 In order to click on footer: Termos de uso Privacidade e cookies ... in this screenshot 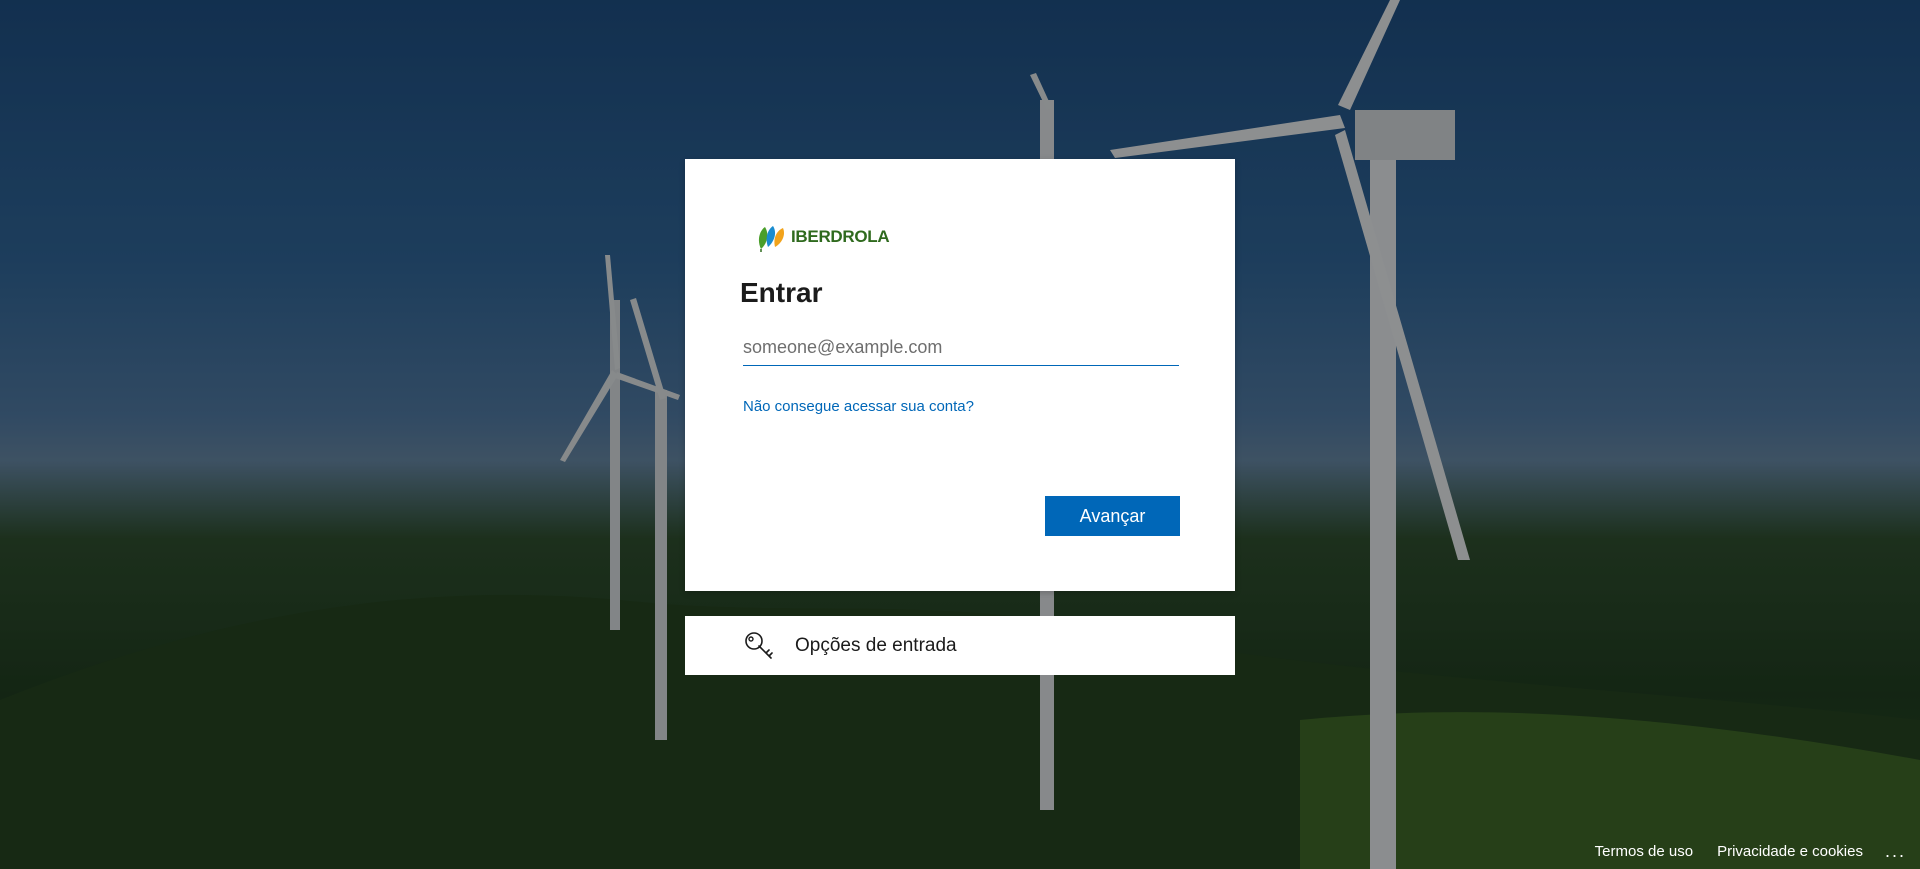, I will do `click(1745, 851)`.